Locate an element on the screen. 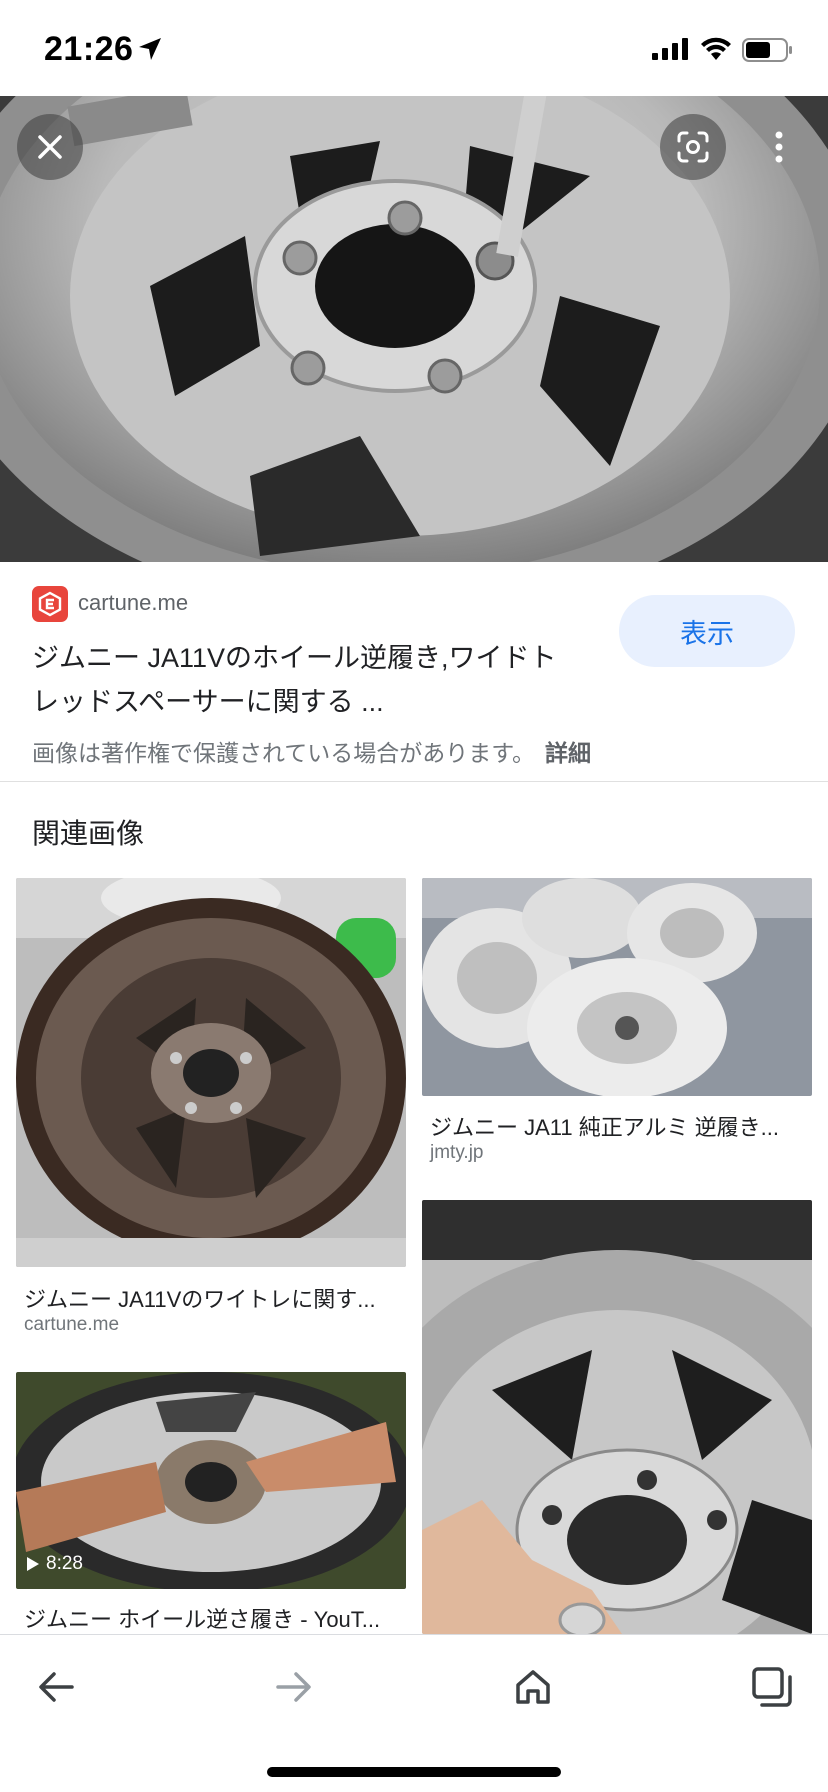  lens-icon is located at coordinates (693, 147).